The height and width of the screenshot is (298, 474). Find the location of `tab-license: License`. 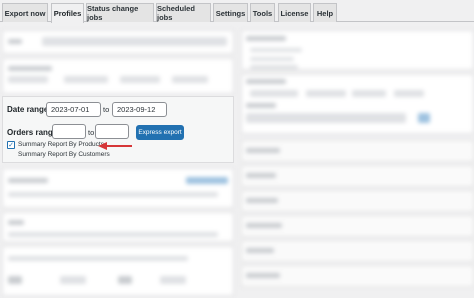

tab-license: License is located at coordinates (294, 12).